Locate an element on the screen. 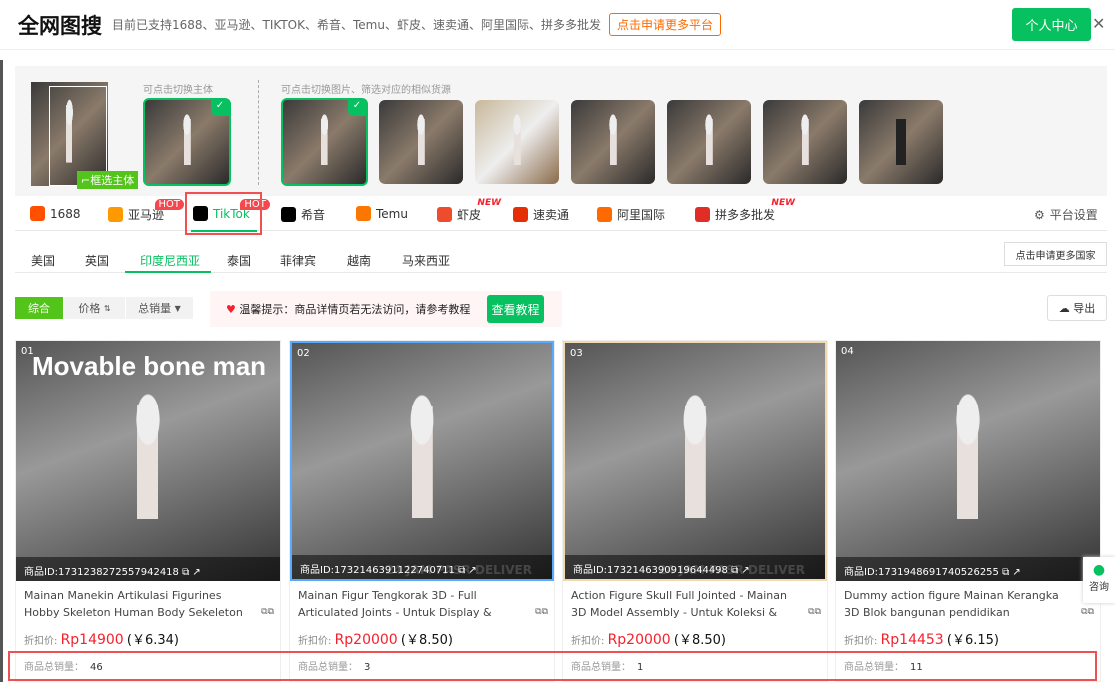  price-cny: (￥8.50) is located at coordinates (426, 640).